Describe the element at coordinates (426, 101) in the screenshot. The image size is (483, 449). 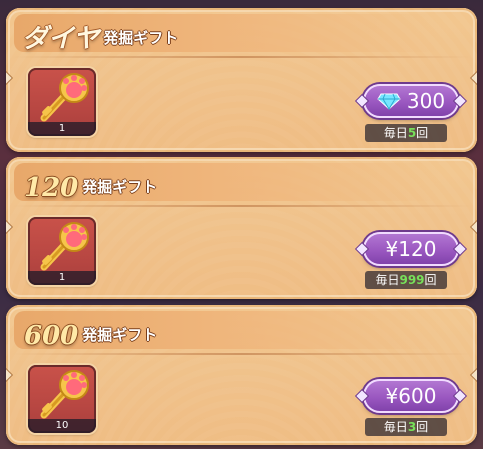
I see `price-label: 300` at that location.